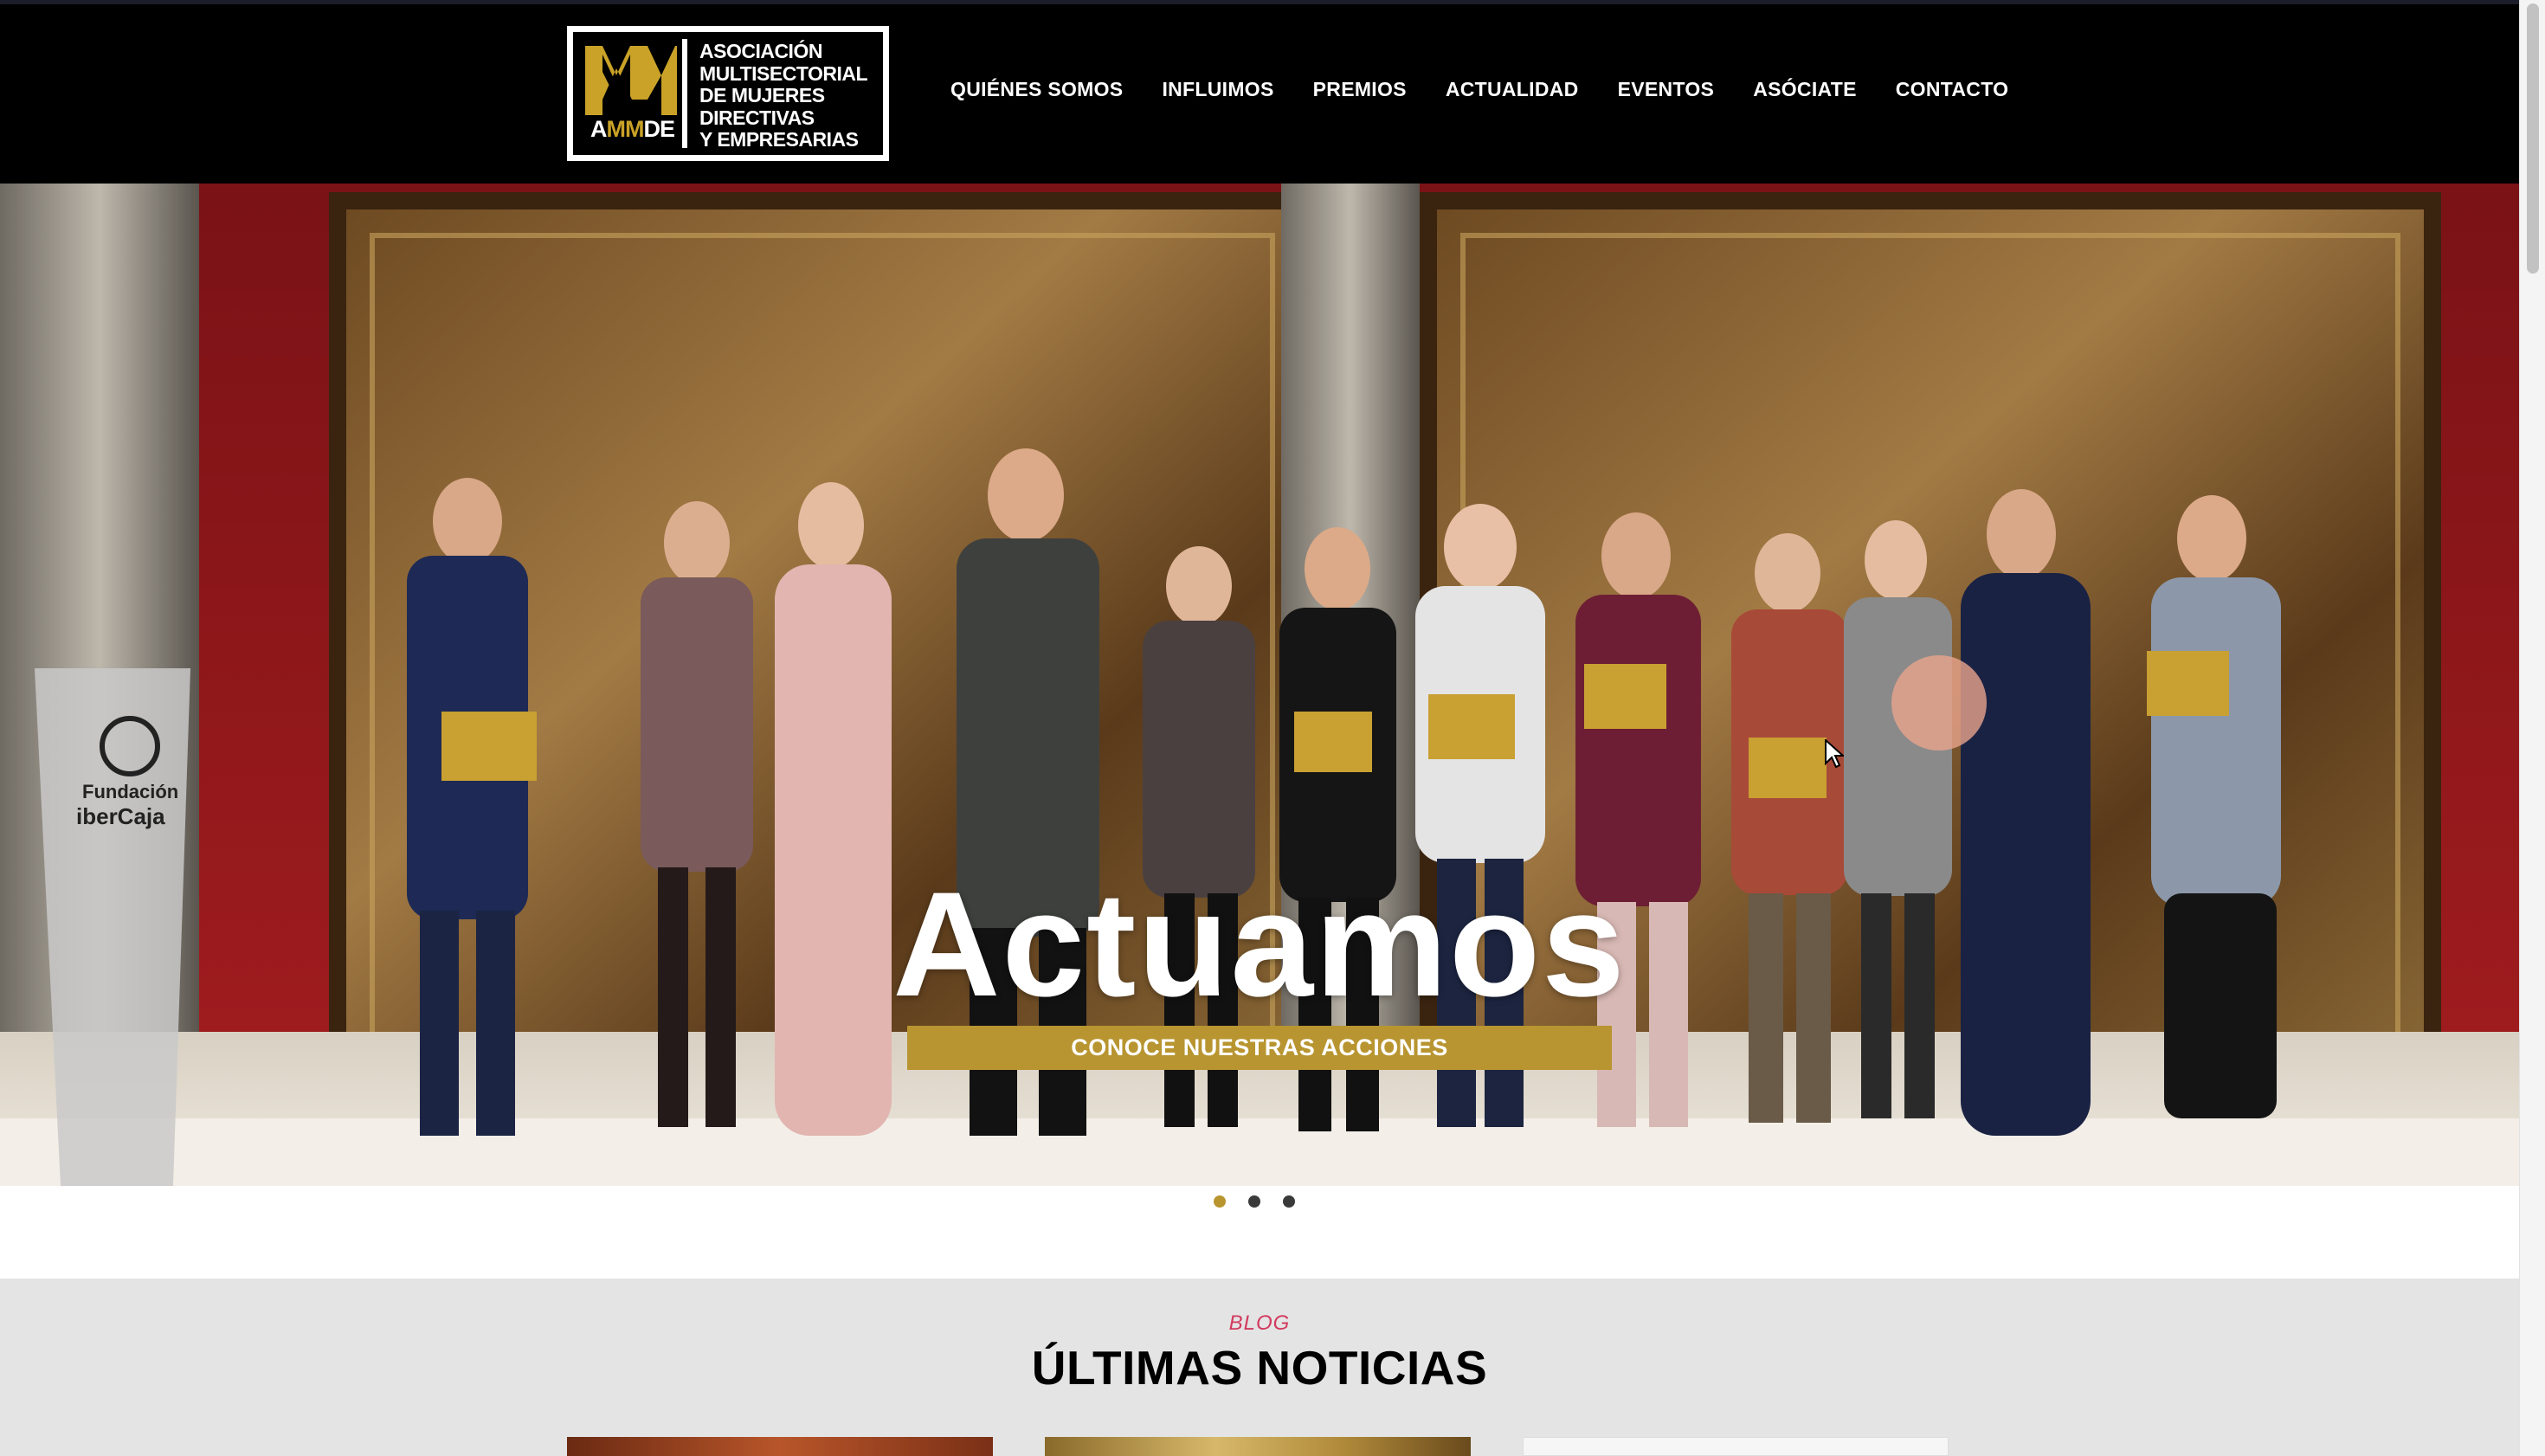 Image resolution: width=2545 pixels, height=1456 pixels. What do you see at coordinates (1805, 92) in the screenshot?
I see `nav-item-asociate: ASÓCIATE` at bounding box center [1805, 92].